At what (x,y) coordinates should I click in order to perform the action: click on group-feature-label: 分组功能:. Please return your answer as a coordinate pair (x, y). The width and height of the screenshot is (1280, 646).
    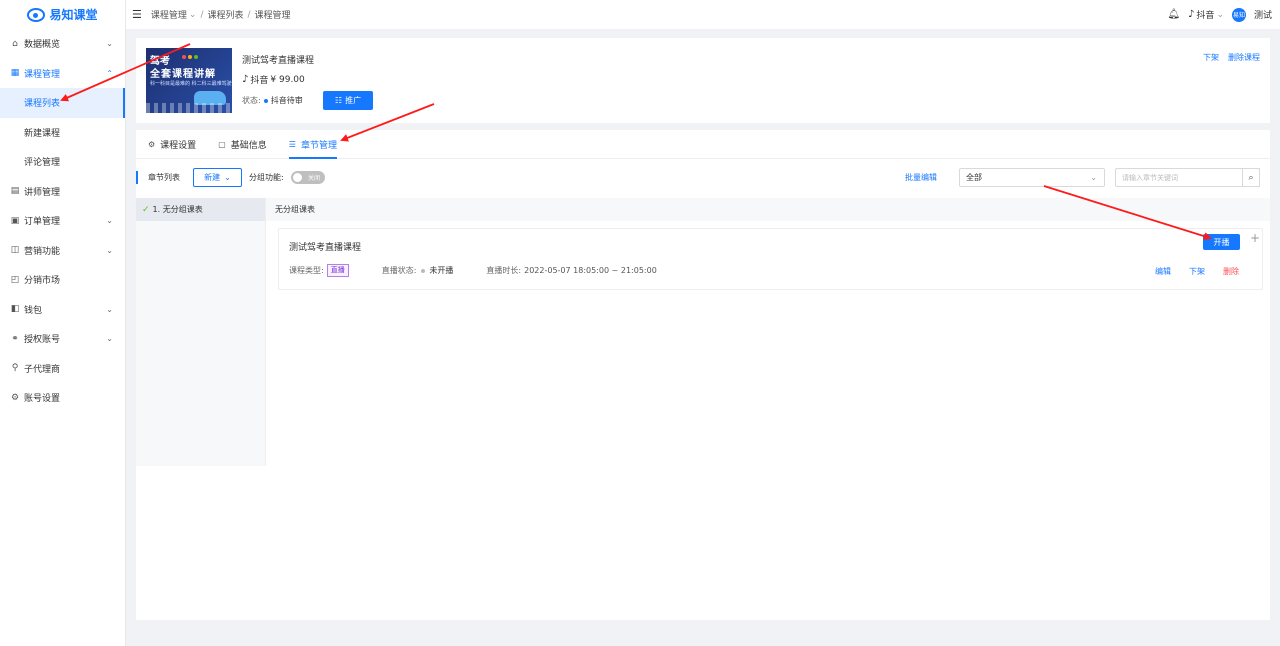
    Looking at the image, I should click on (266, 177).